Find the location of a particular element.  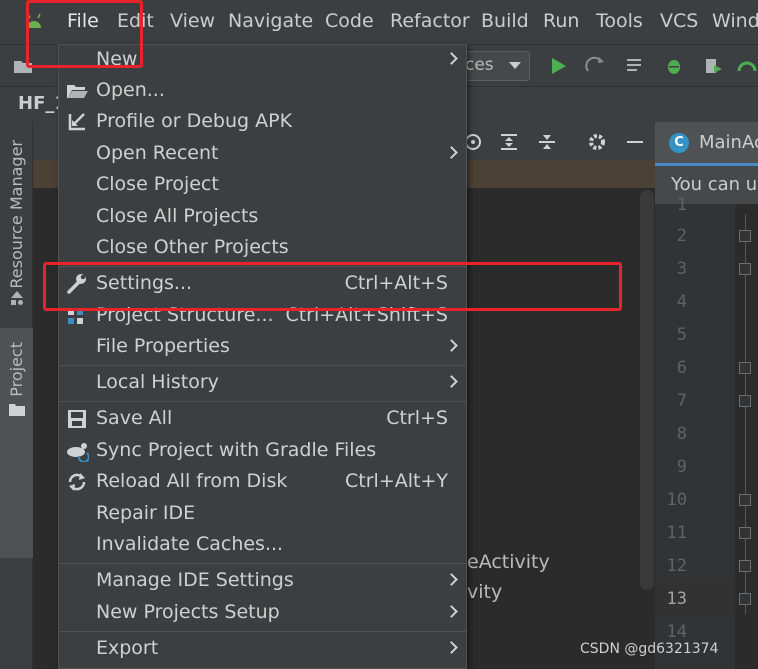

coverage-icon is located at coordinates (713, 66).